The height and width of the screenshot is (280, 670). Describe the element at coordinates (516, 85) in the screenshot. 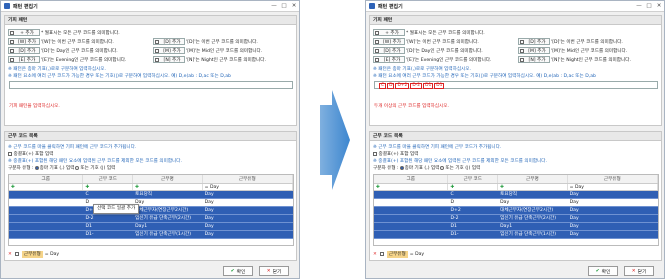

I see `pattern-input: C D D+2 D-2 D1 D1` at that location.